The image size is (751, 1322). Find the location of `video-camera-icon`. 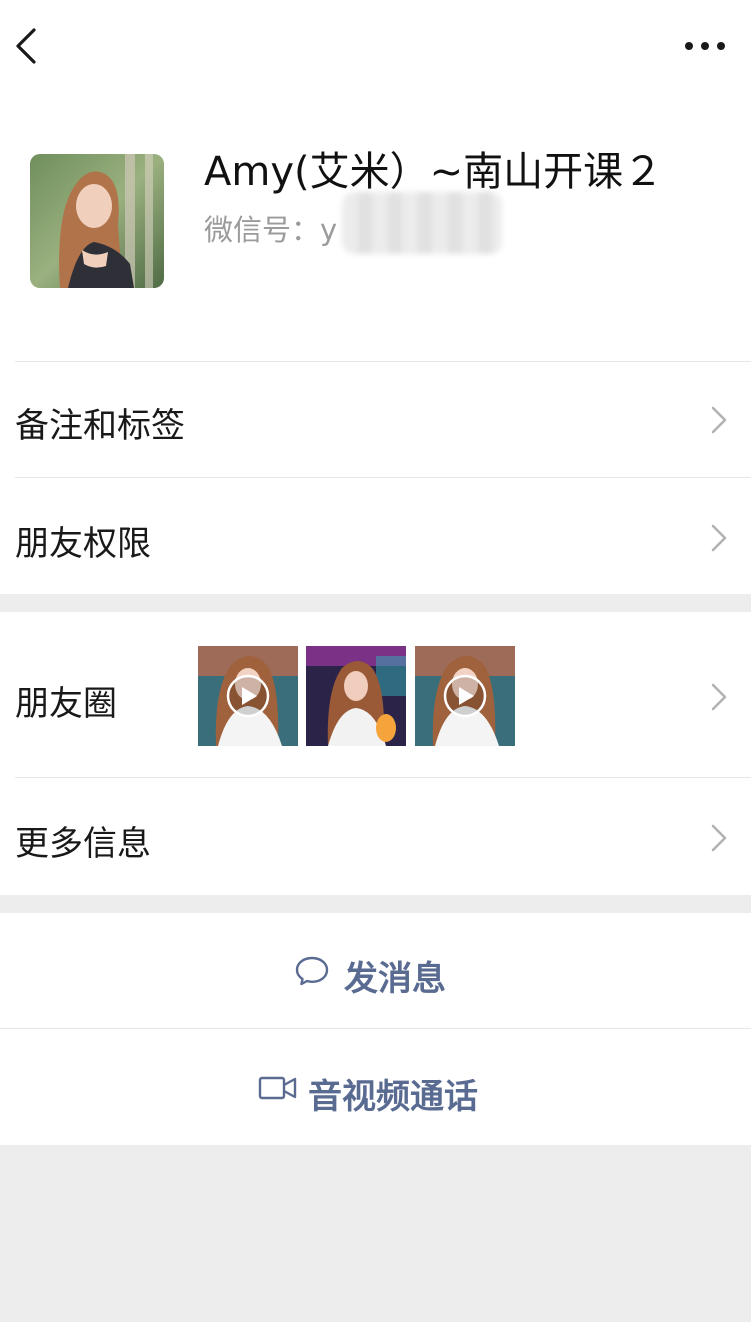

video-camera-icon is located at coordinates (277, 1088).